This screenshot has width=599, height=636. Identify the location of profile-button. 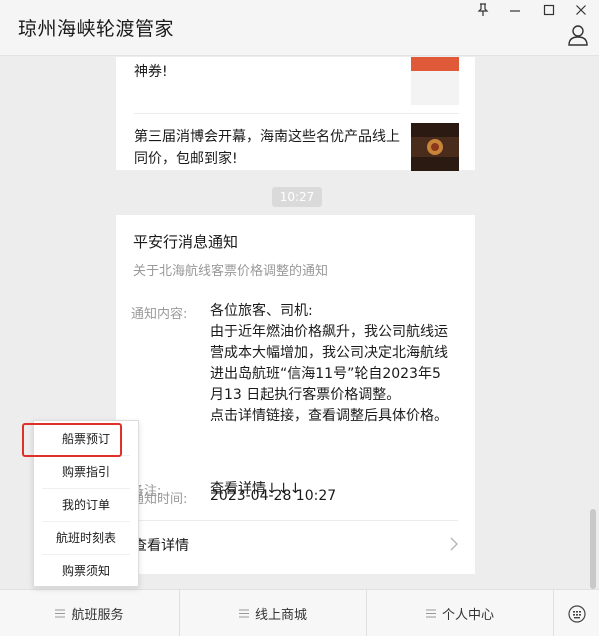
(579, 36).